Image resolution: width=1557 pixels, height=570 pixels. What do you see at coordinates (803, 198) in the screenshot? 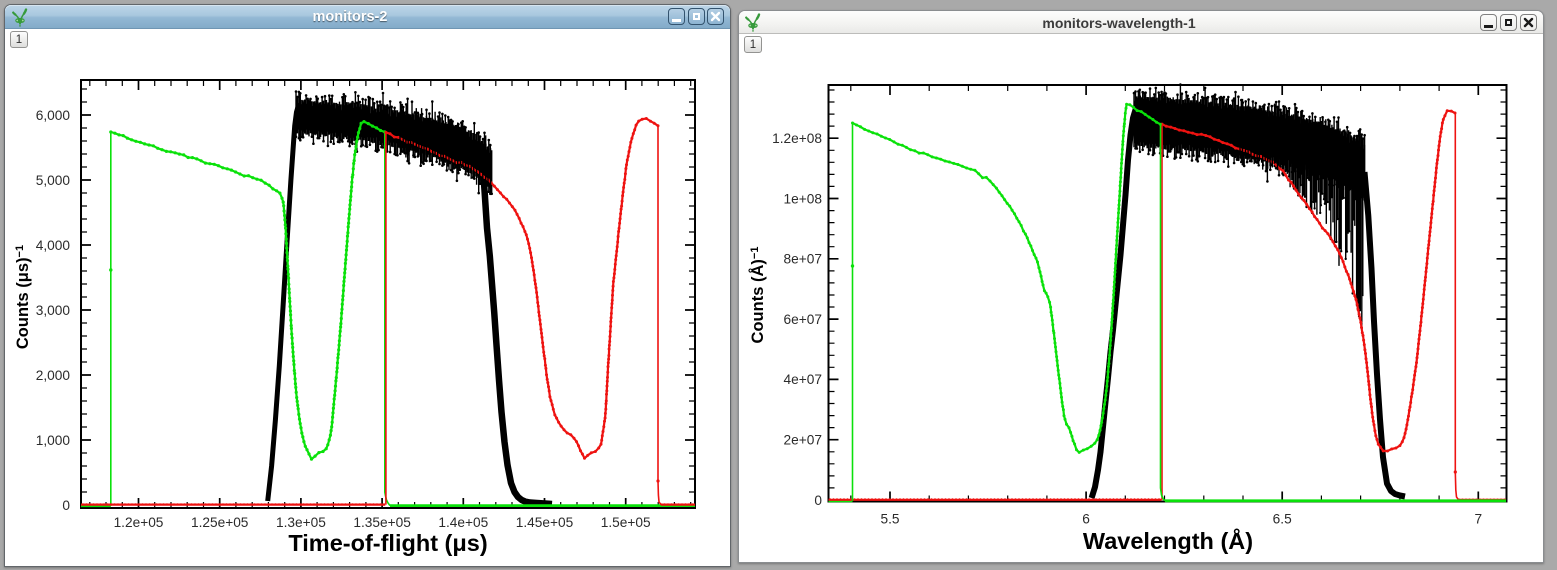
I see `svg-text: 1e+08` at bounding box center [803, 198].